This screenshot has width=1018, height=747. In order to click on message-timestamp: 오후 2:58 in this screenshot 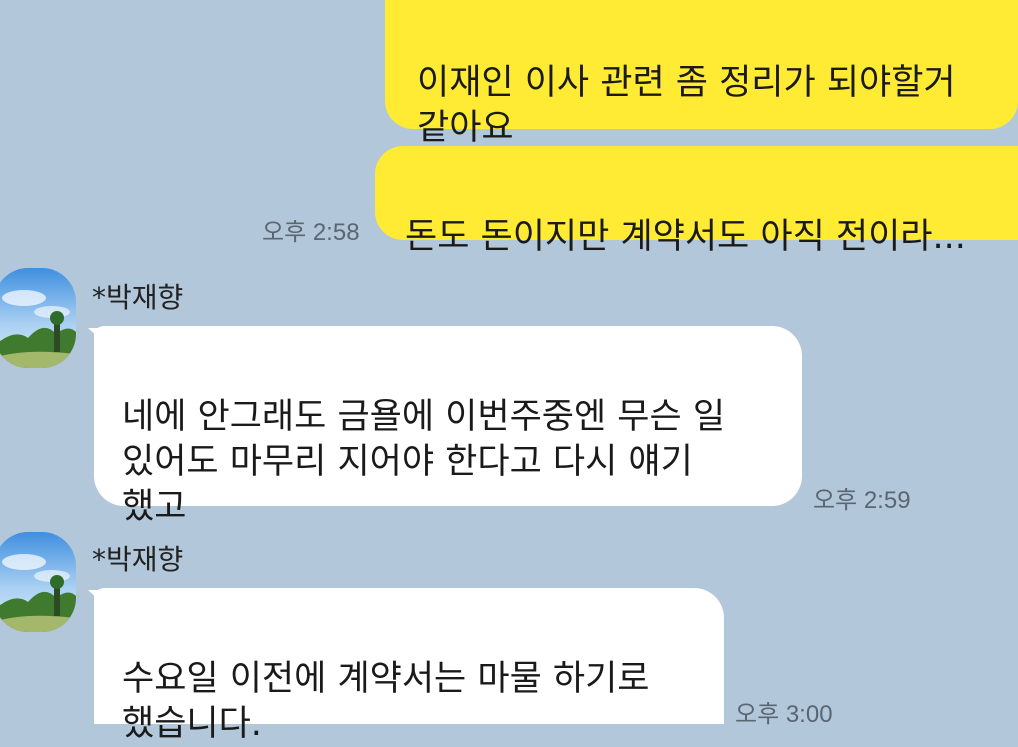, I will do `click(311, 232)`.